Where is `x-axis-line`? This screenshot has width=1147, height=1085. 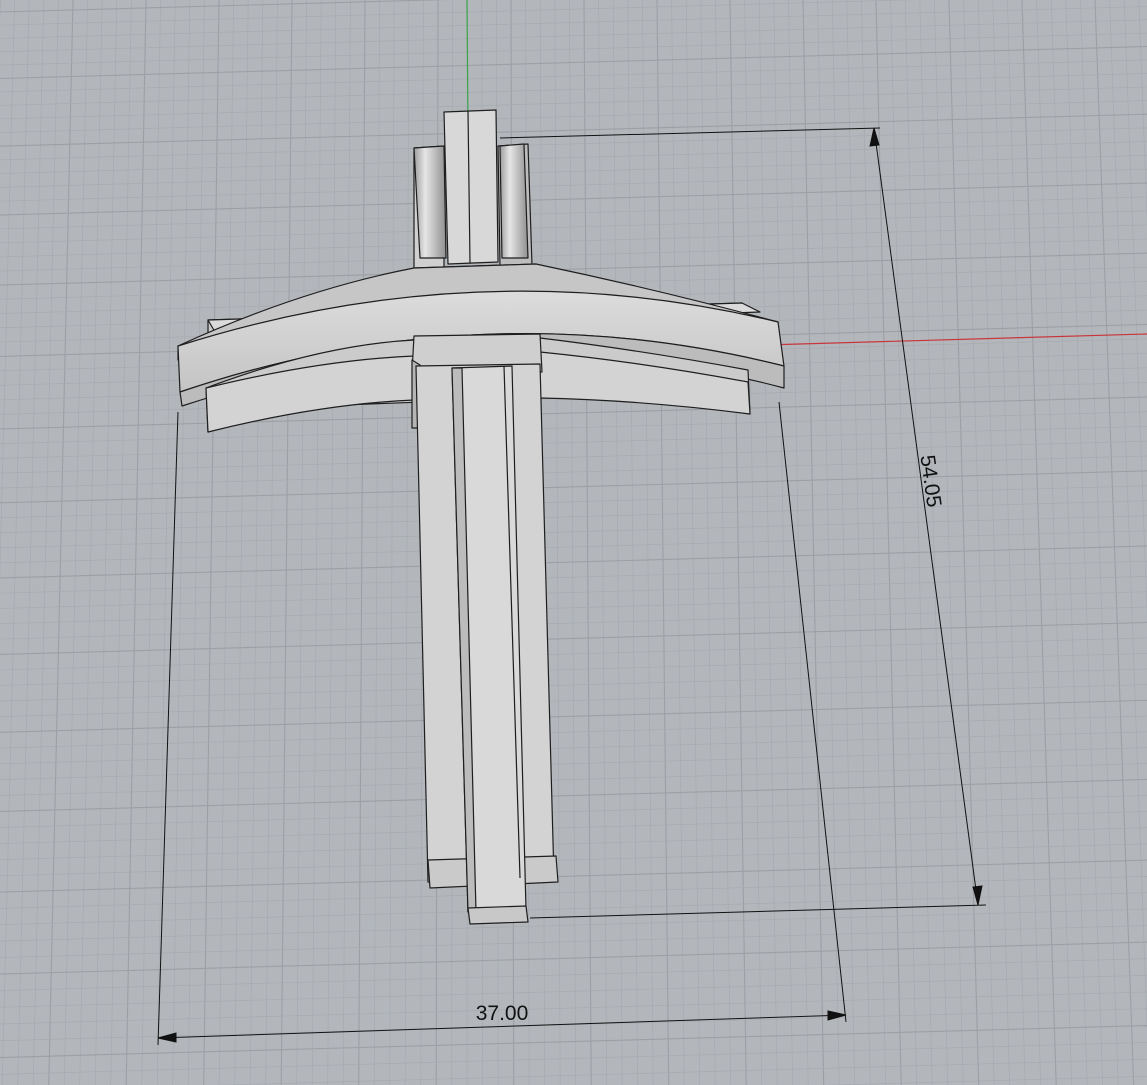 x-axis-line is located at coordinates (955, 339).